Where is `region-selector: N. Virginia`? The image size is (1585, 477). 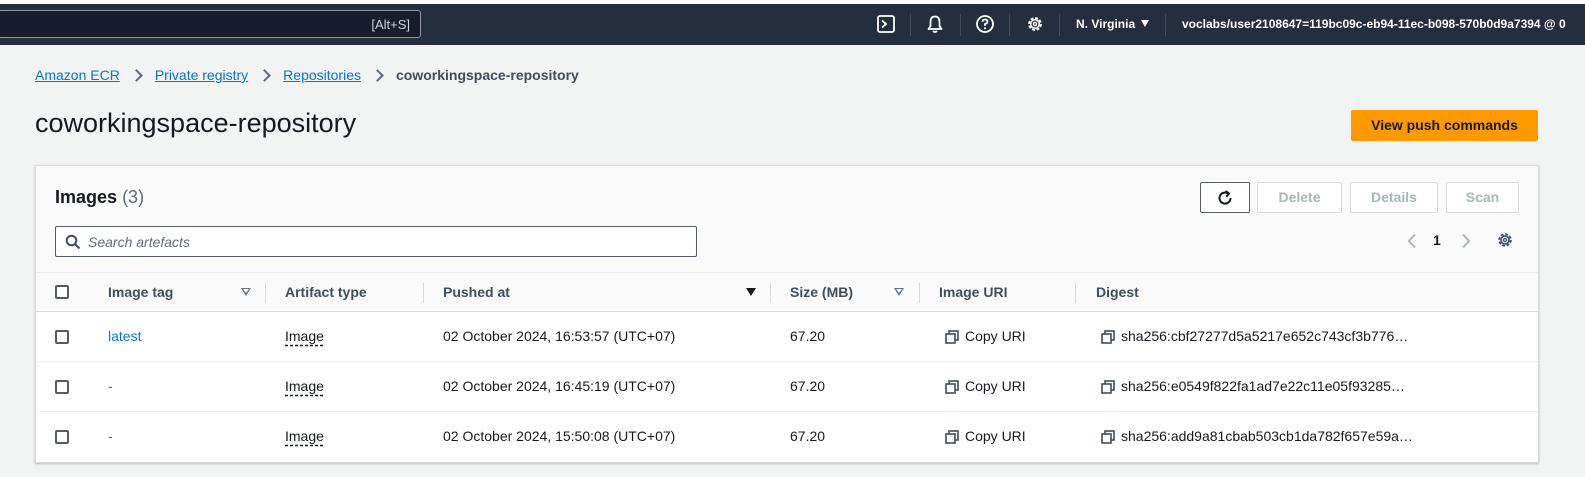
region-selector: N. Virginia is located at coordinates (1113, 24).